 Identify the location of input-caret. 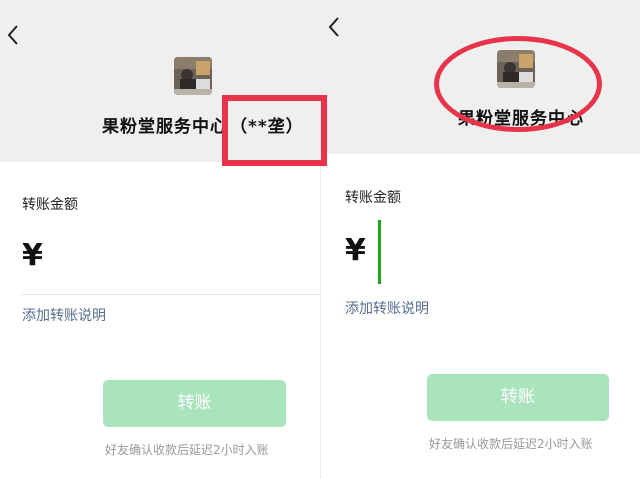
(379, 252).